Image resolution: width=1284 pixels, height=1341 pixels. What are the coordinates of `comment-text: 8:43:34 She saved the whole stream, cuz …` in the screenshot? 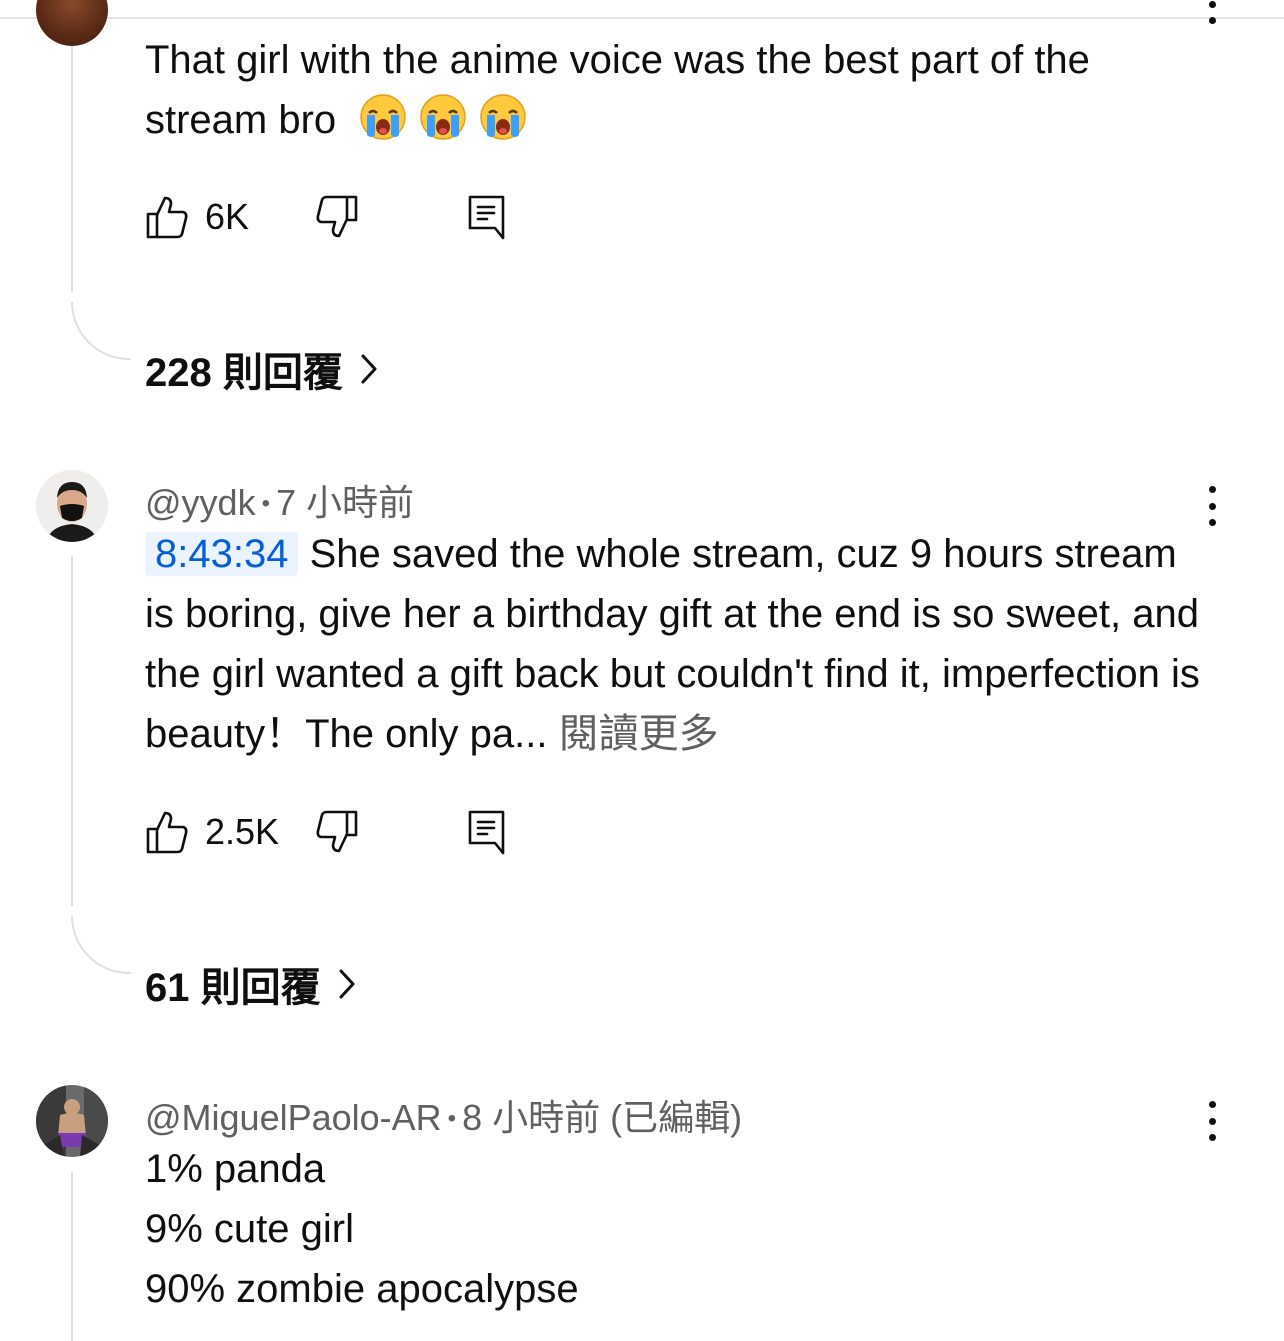 It's located at (672, 644).